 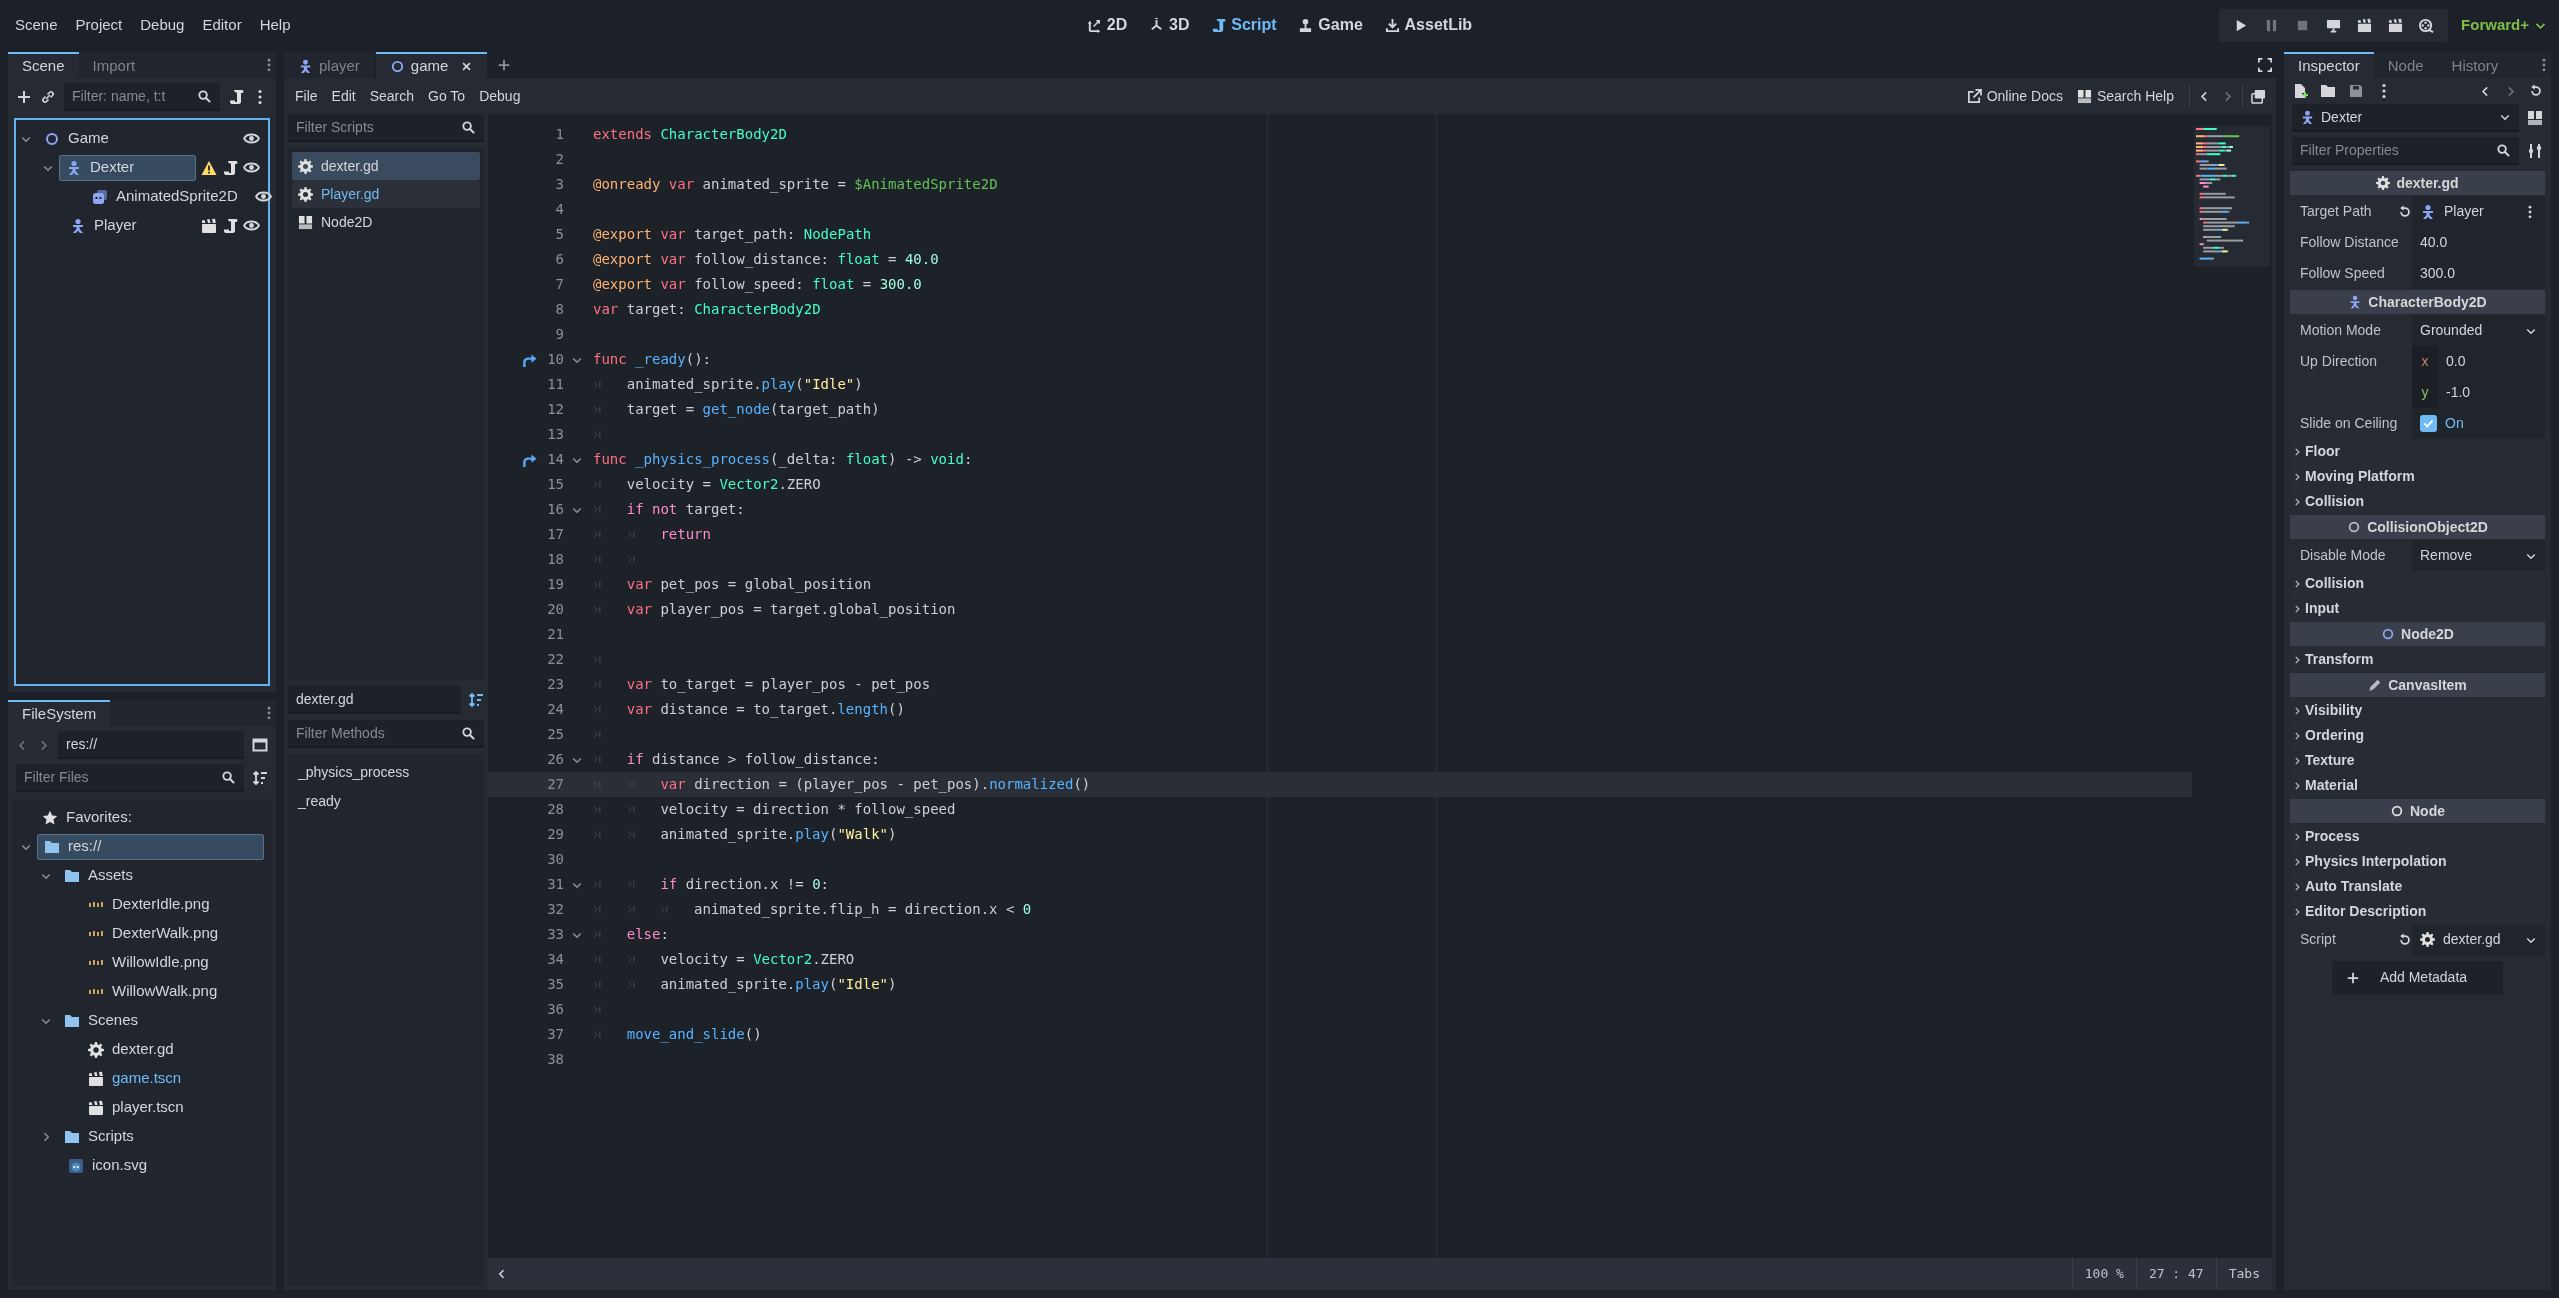 What do you see at coordinates (150, 846) in the screenshot?
I see `file-tree-item: res://` at bounding box center [150, 846].